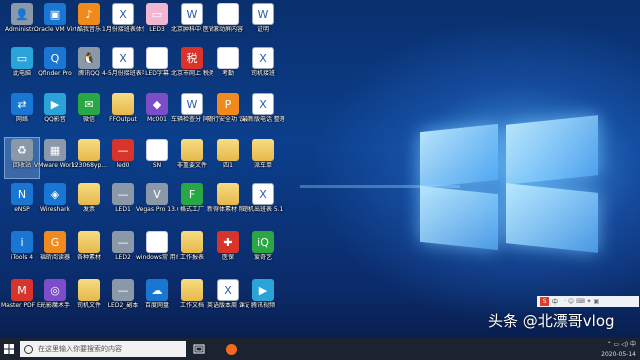  Describe the element at coordinates (320, 349) in the screenshot. I see `taskbar: 在这里输入你要搜索的内容 ⌃ ▭ ◁) 中 2020-05-14` at that location.